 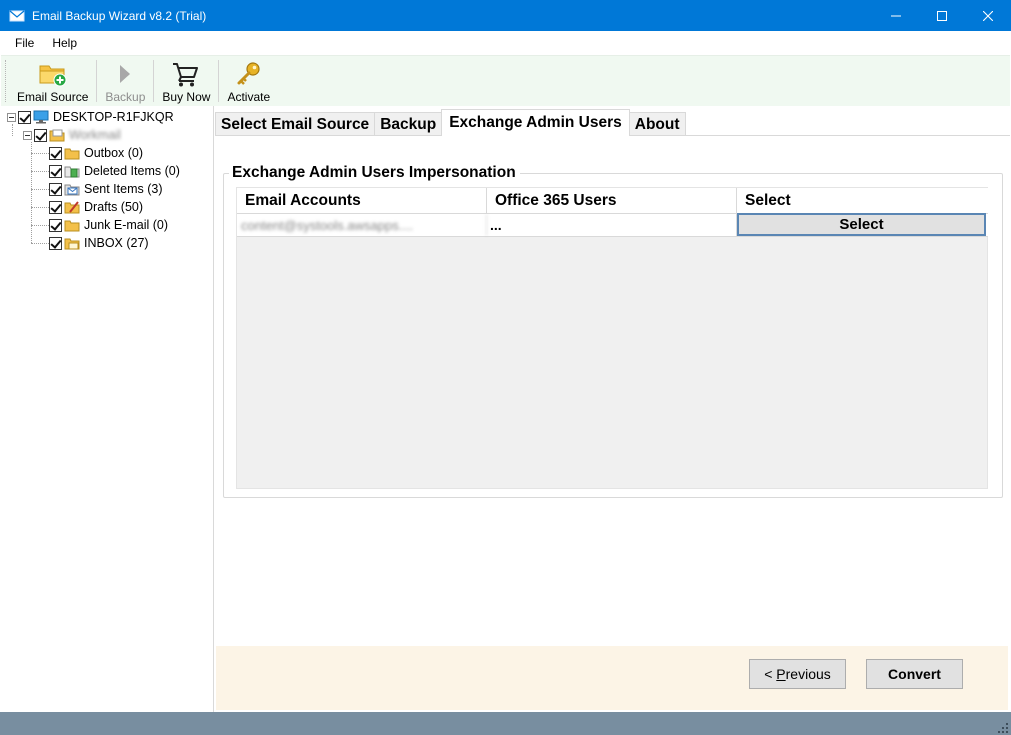 I want to click on toolbar: Email Source Backup Buy Now Activate, so click(x=505, y=80).